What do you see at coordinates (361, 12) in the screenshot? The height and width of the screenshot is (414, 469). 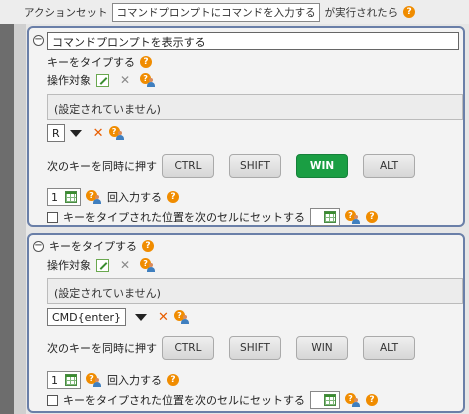 I see `header-suffix: が実行されたら` at bounding box center [361, 12].